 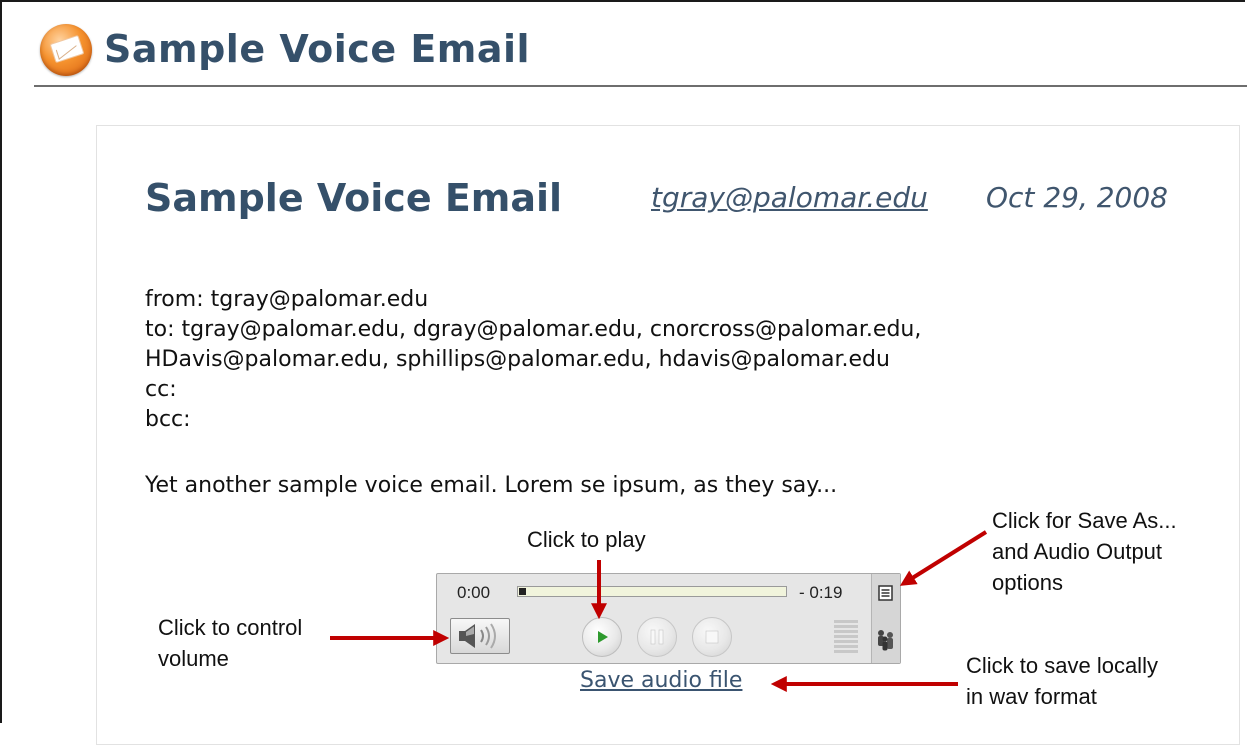 I want to click on arrow-to-menu, so click(x=943, y=558).